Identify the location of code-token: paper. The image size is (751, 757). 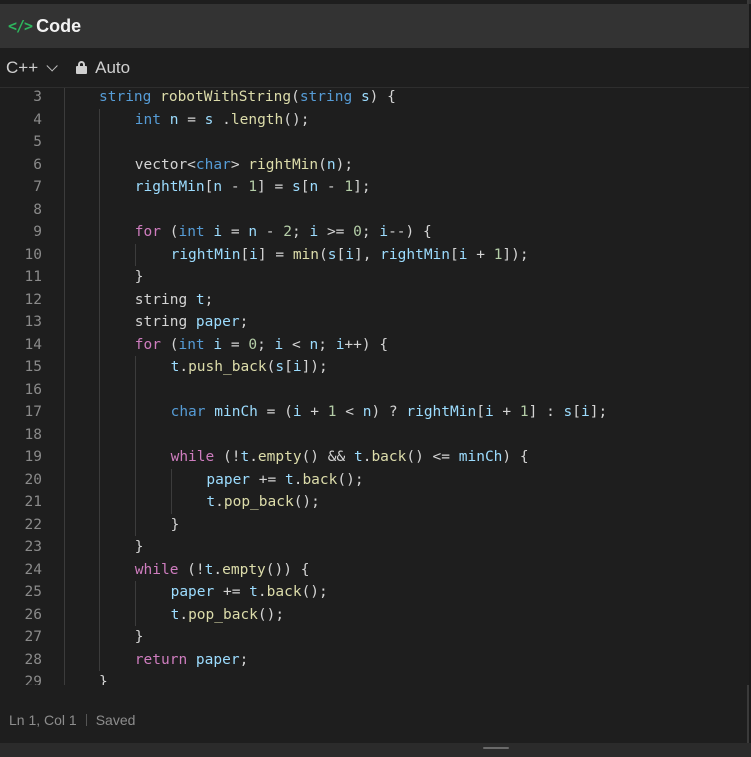
(217, 322).